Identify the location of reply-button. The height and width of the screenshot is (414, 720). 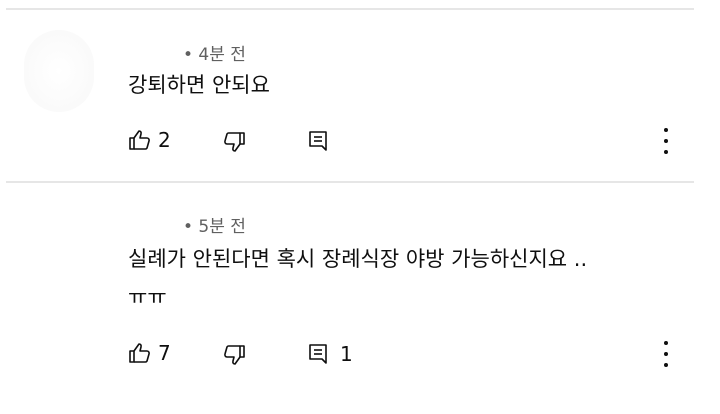
(321, 141).